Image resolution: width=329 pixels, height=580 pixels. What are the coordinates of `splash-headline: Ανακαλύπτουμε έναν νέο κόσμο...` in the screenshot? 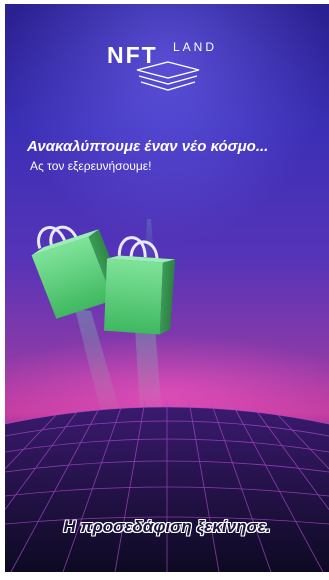 It's located at (148, 146).